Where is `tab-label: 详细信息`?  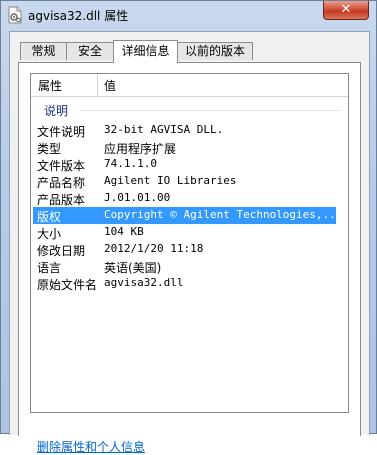
tab-label: 详细信息 is located at coordinates (145, 51).